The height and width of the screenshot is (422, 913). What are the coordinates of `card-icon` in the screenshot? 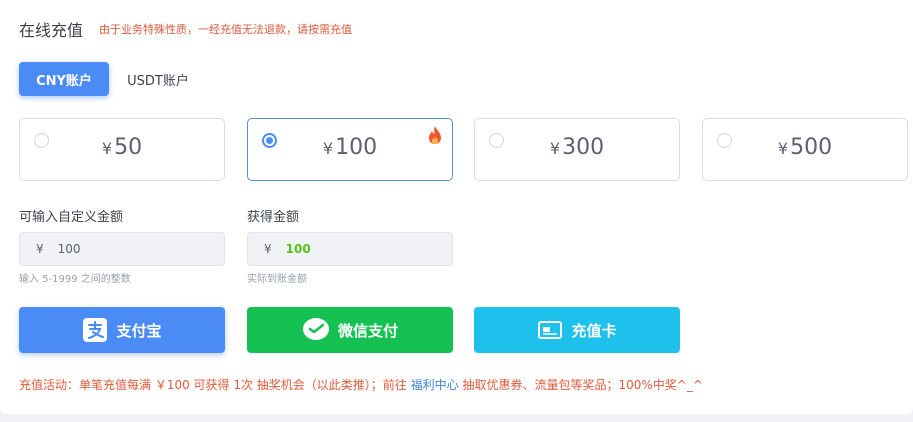 It's located at (550, 330).